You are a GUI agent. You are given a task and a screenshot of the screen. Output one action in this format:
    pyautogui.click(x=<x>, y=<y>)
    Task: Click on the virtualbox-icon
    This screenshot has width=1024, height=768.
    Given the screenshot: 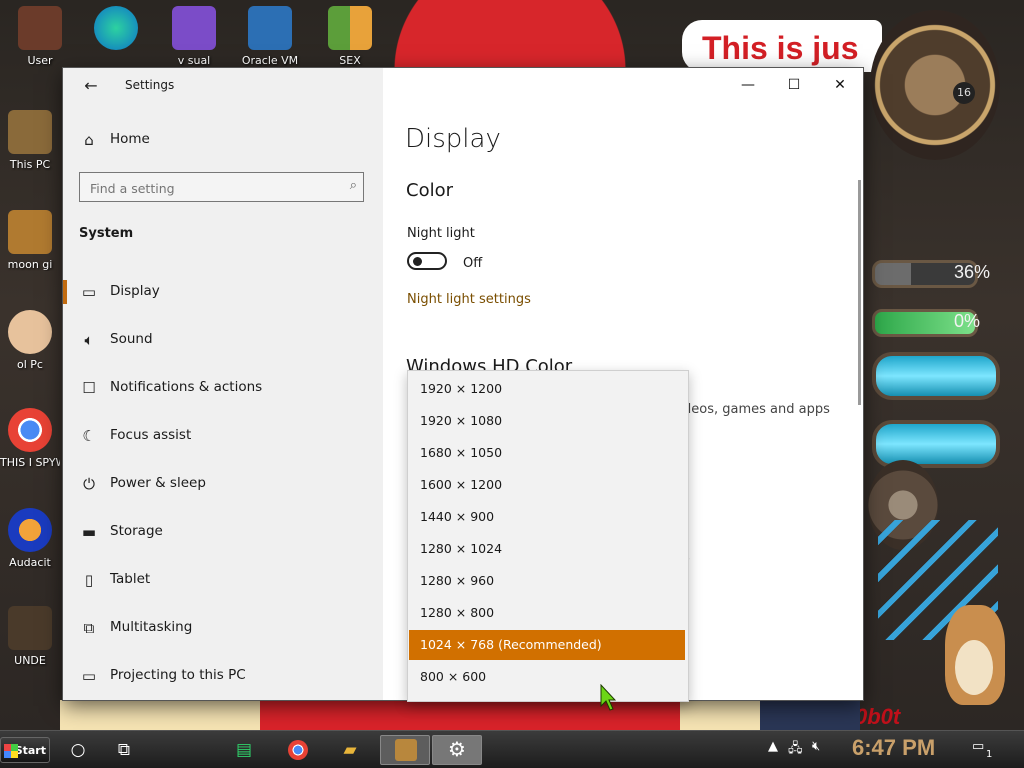 What is the action you would take?
    pyautogui.click(x=270, y=28)
    